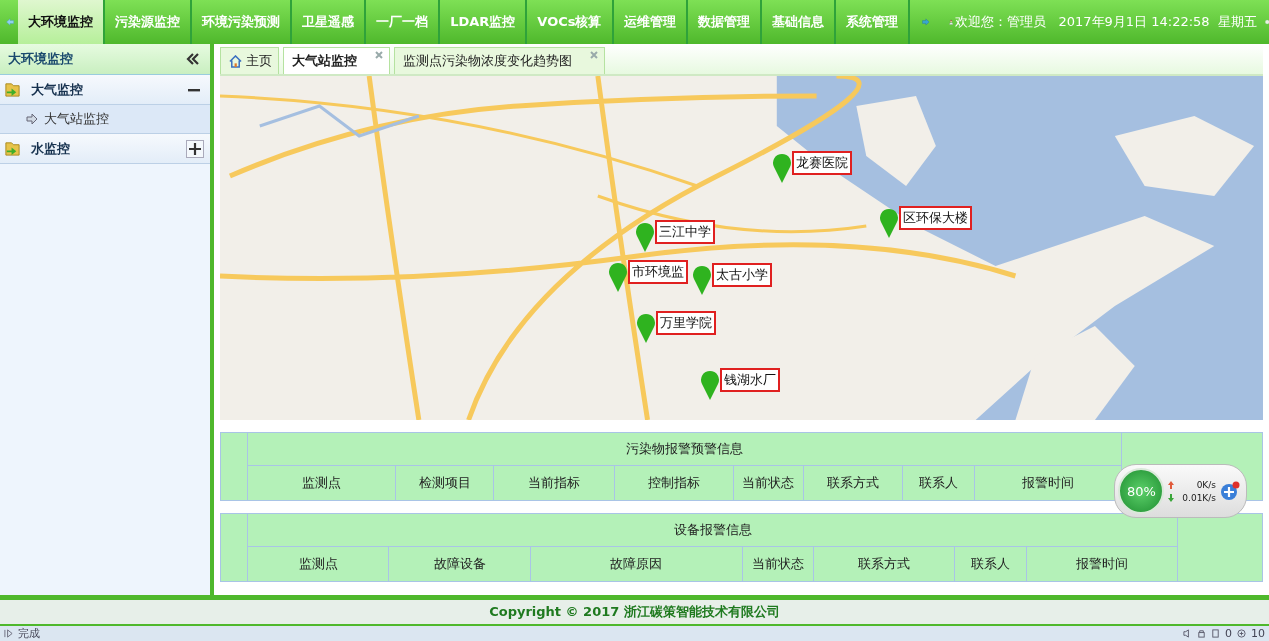  I want to click on plus-icon, so click(195, 148).